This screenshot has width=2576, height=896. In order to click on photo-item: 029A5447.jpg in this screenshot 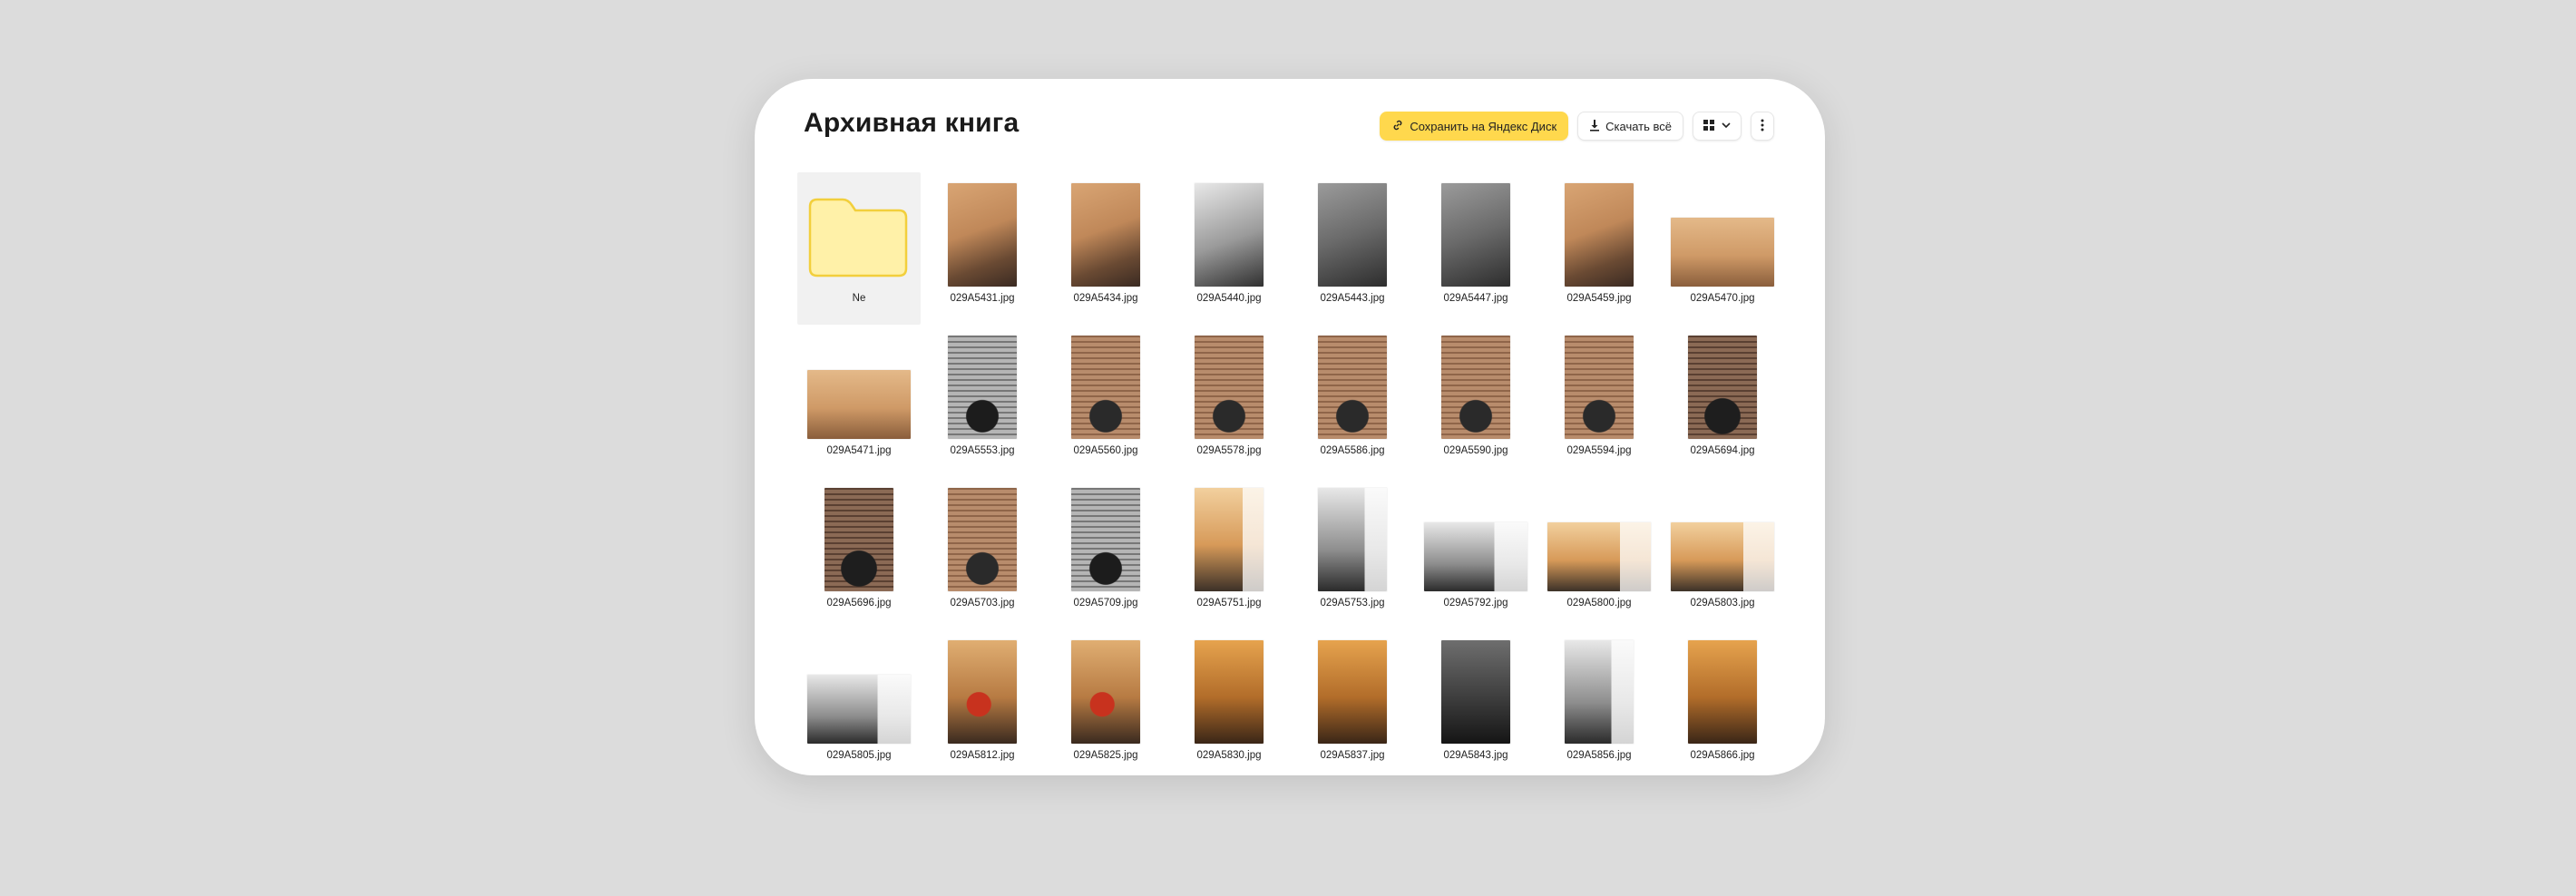, I will do `click(1475, 248)`.